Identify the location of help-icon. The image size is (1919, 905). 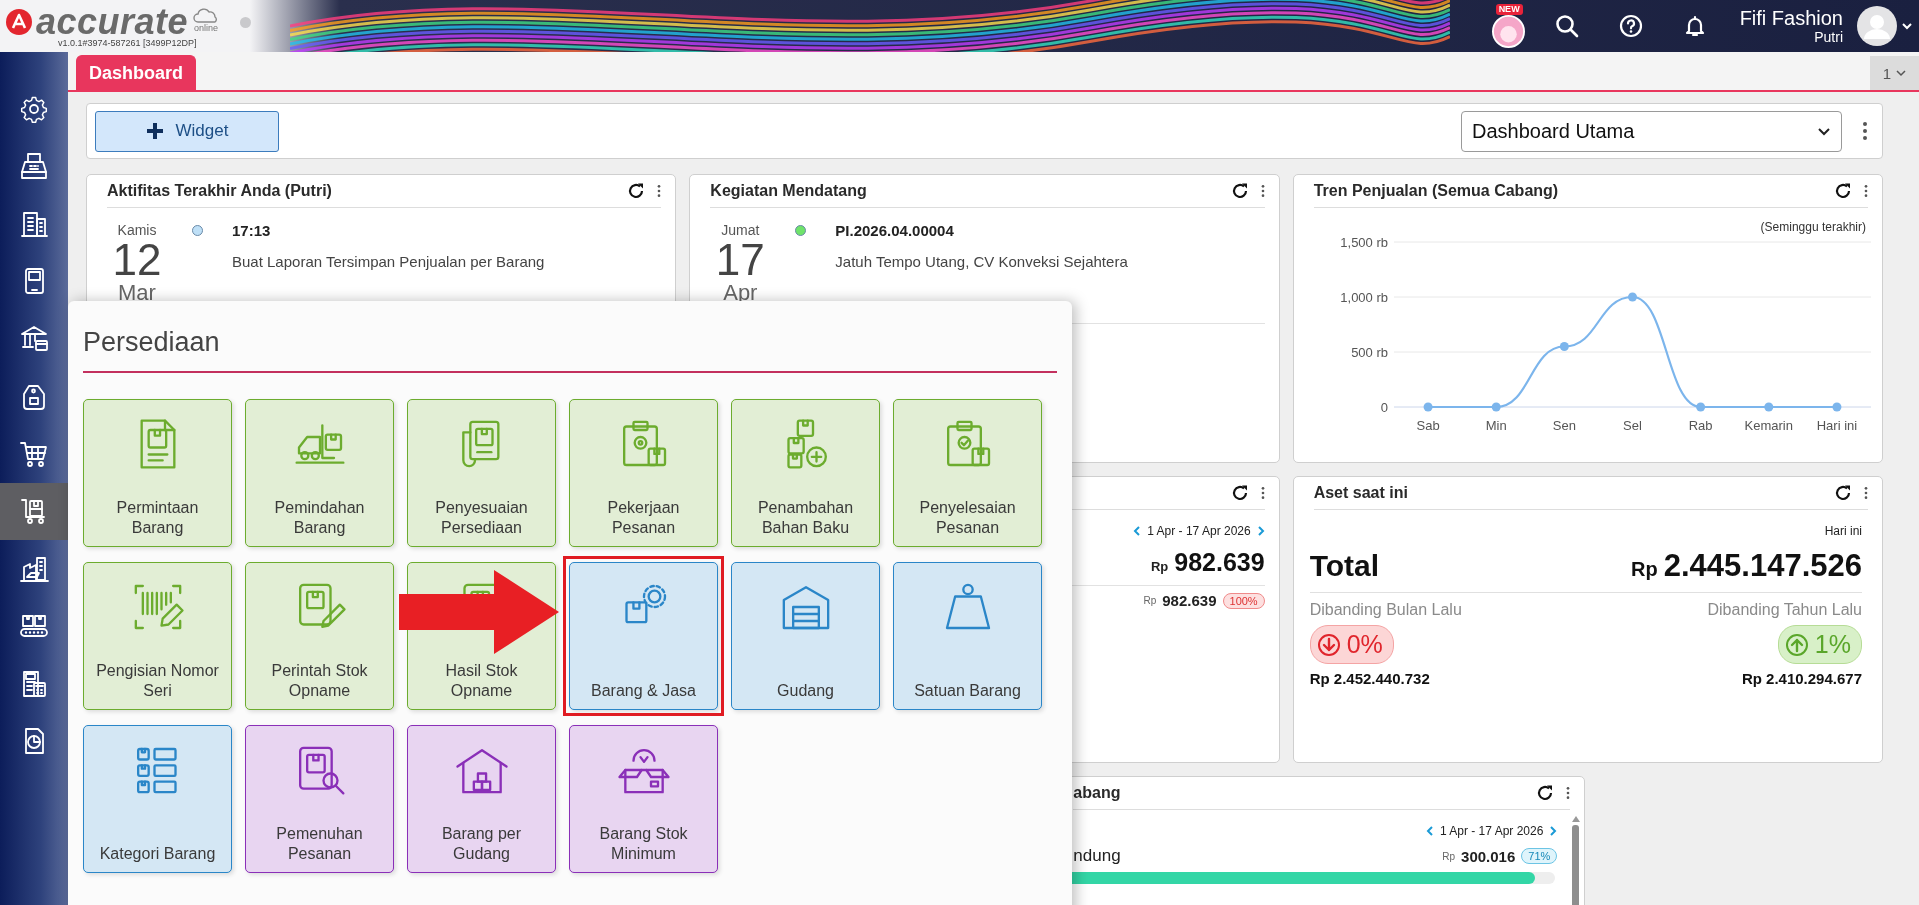
(1630, 26).